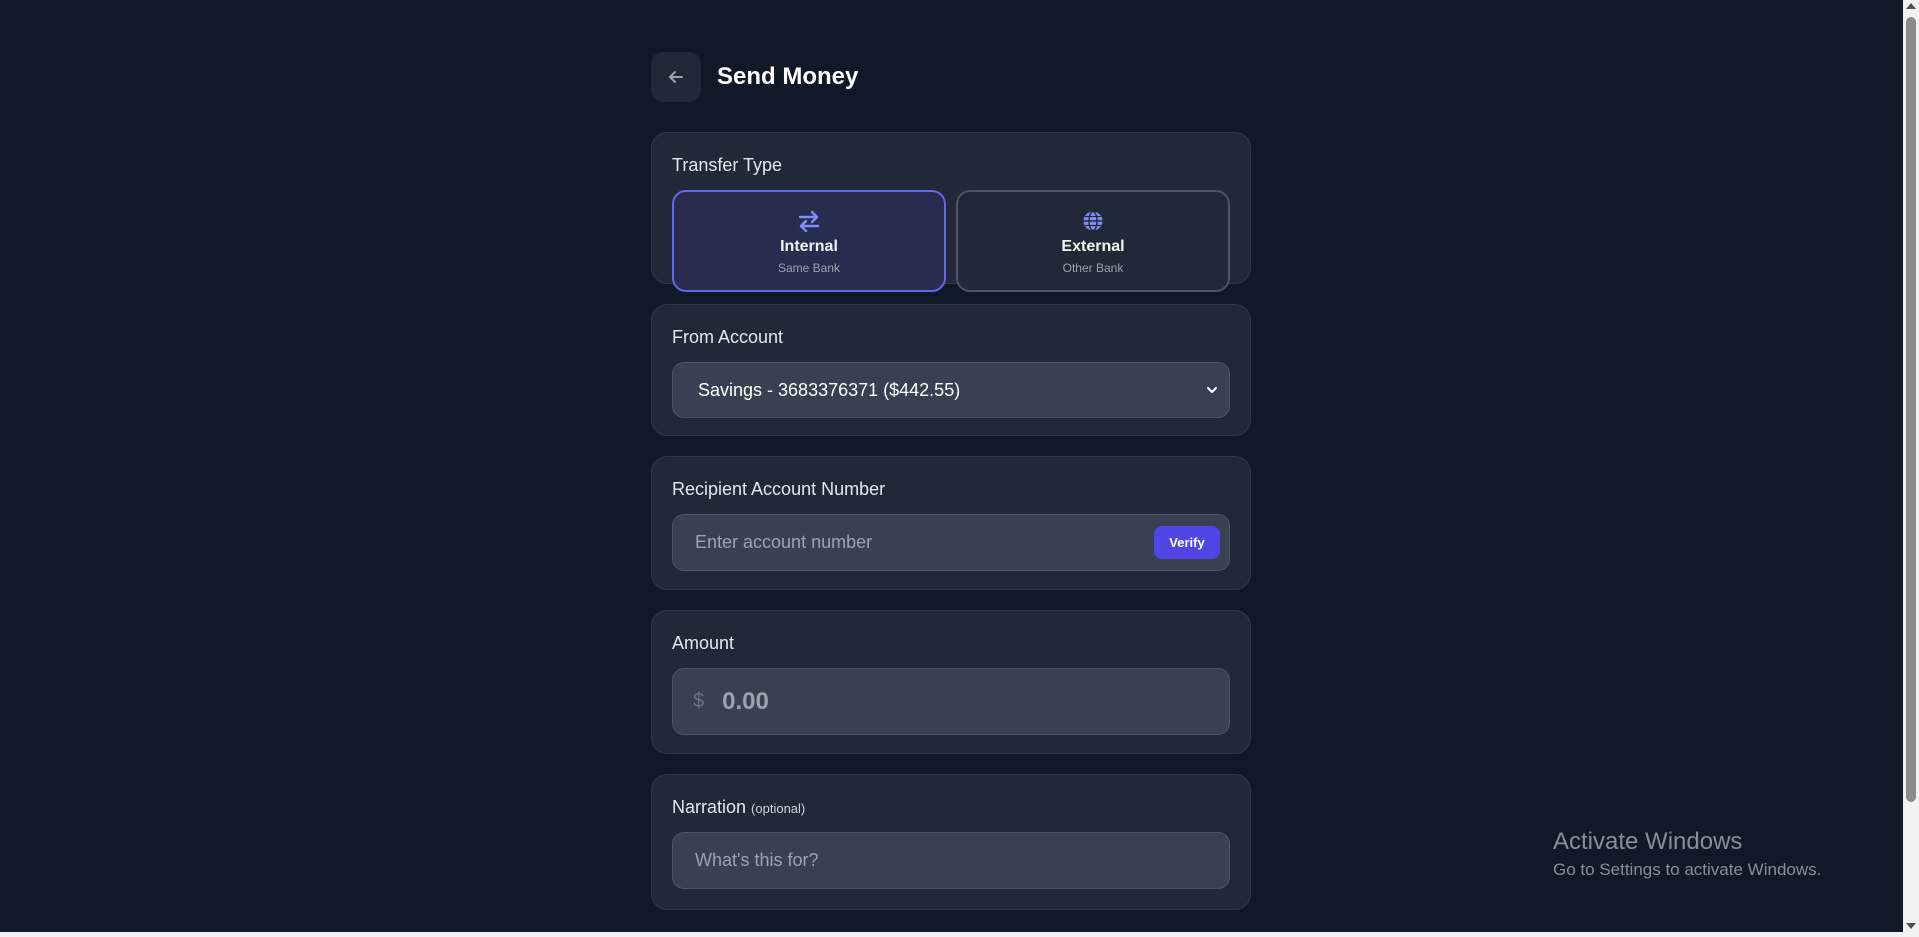 This screenshot has width=1919, height=937. I want to click on narration-input-wrapper, so click(951, 860).